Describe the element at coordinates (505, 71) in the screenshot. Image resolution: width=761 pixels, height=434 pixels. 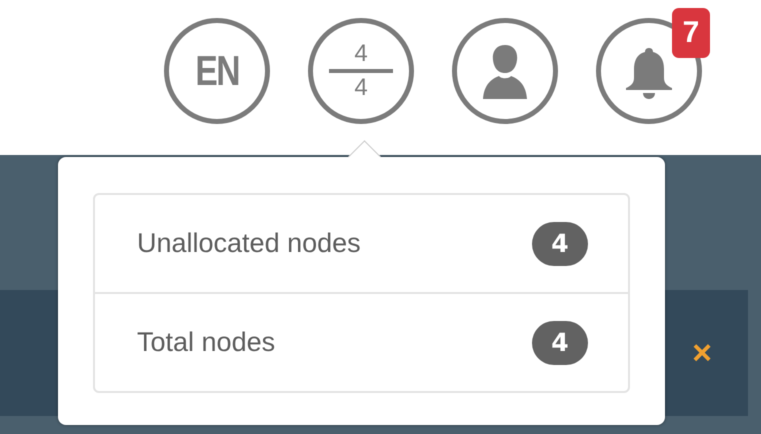
I see `user-icon` at that location.